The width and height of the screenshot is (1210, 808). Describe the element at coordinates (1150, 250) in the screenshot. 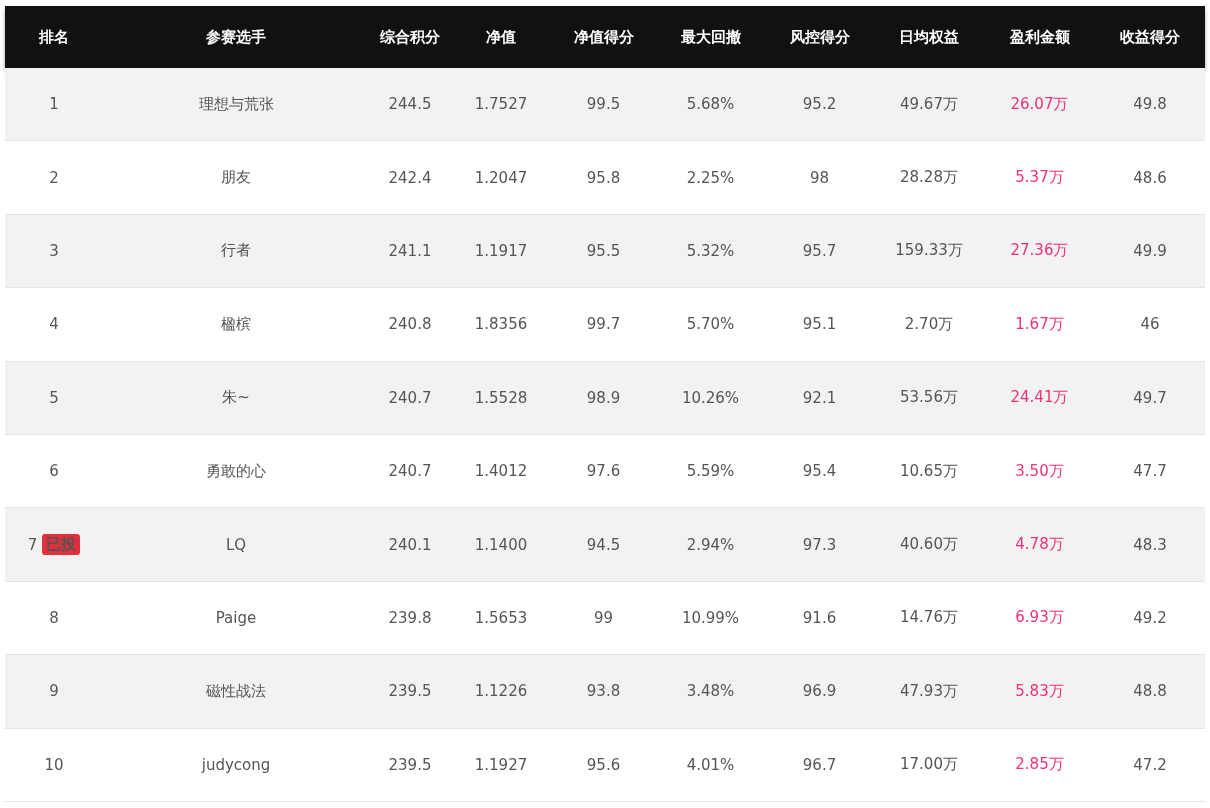

I see `table-cell-text: 49.9` at that location.